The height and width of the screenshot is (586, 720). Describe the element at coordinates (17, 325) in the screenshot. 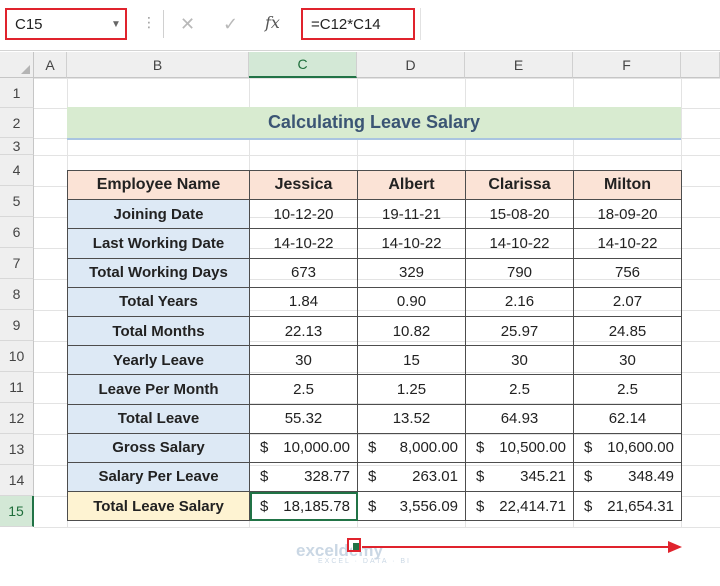

I see `row-header-9: 9` at that location.